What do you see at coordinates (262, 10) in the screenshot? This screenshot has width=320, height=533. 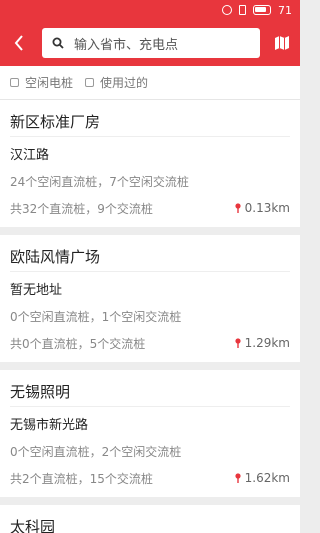 I see `battery-icon` at bounding box center [262, 10].